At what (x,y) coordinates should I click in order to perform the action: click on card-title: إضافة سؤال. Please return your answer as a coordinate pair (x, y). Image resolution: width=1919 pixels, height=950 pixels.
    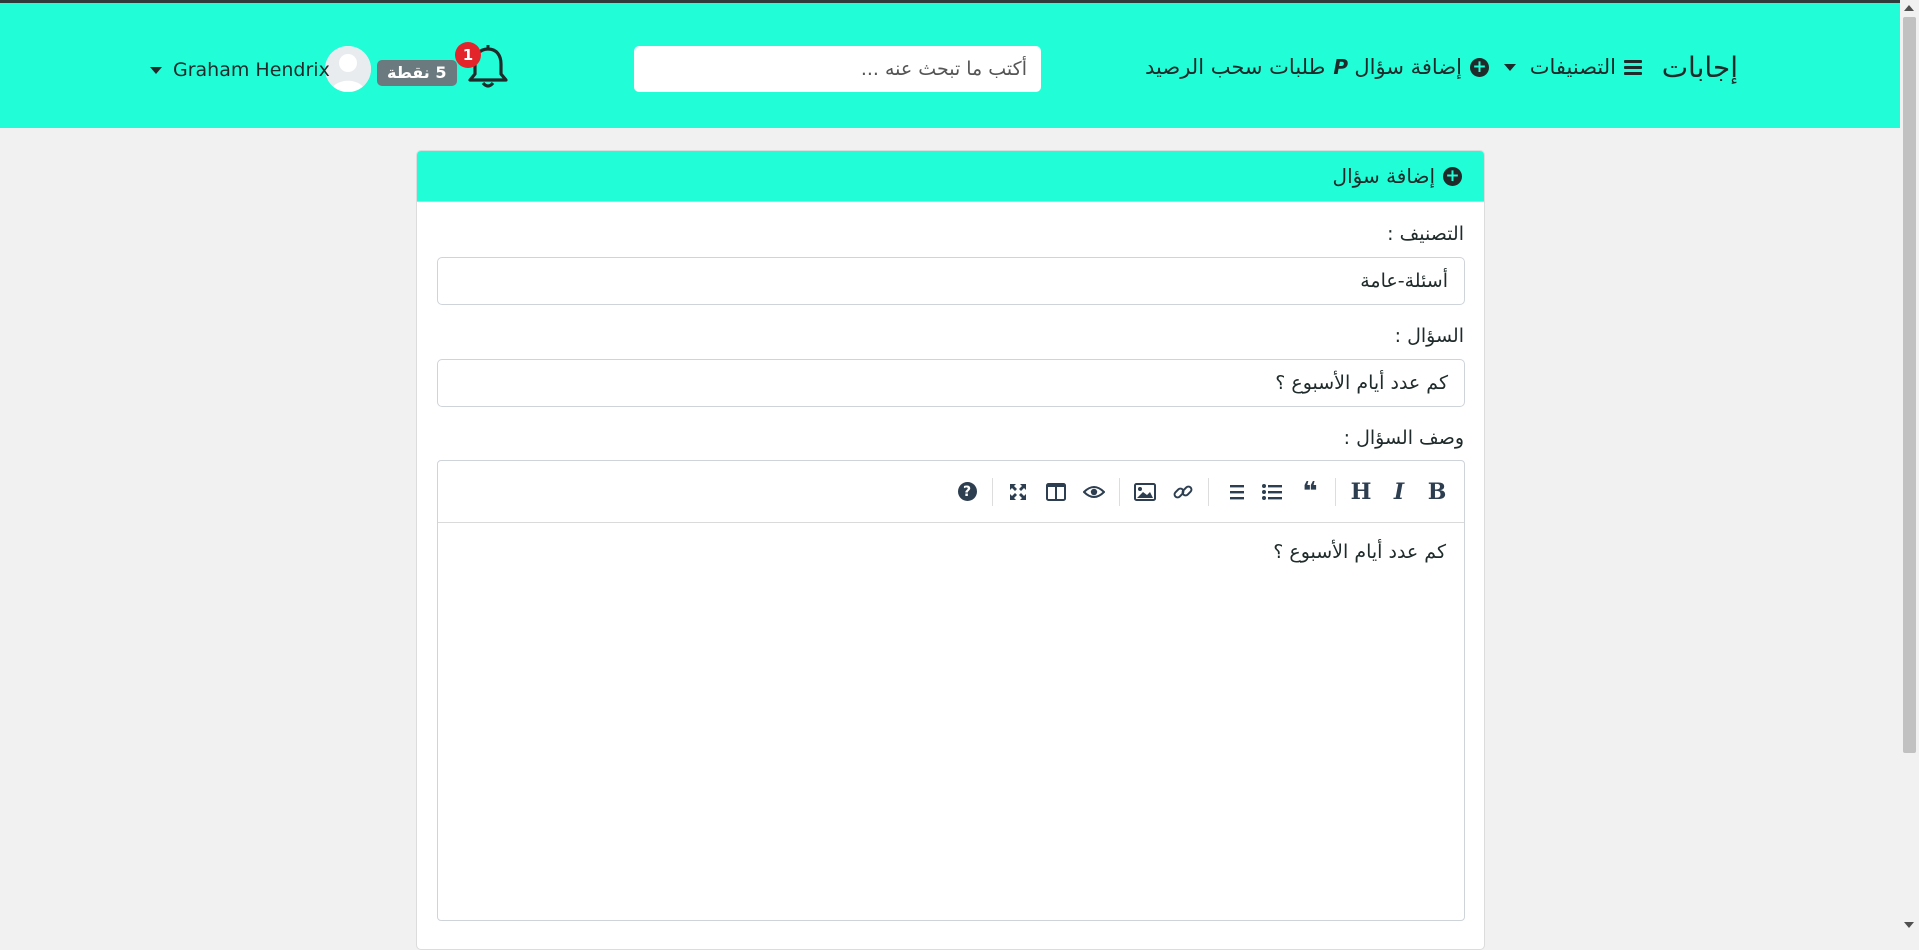
    Looking at the image, I should click on (1383, 176).